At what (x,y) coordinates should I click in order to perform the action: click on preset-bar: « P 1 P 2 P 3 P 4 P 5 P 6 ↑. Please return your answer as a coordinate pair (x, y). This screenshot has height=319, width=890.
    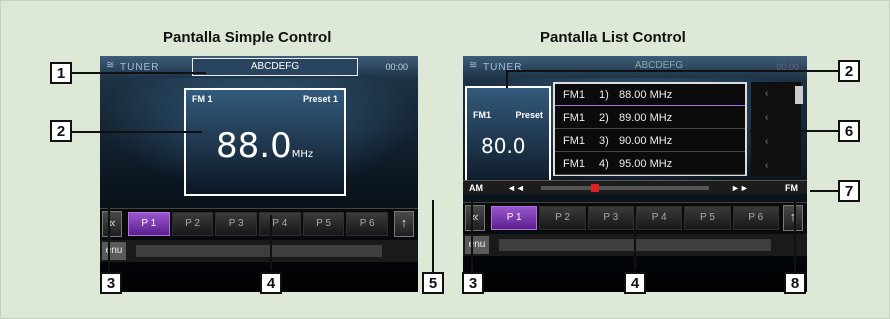
    Looking at the image, I should click on (259, 223).